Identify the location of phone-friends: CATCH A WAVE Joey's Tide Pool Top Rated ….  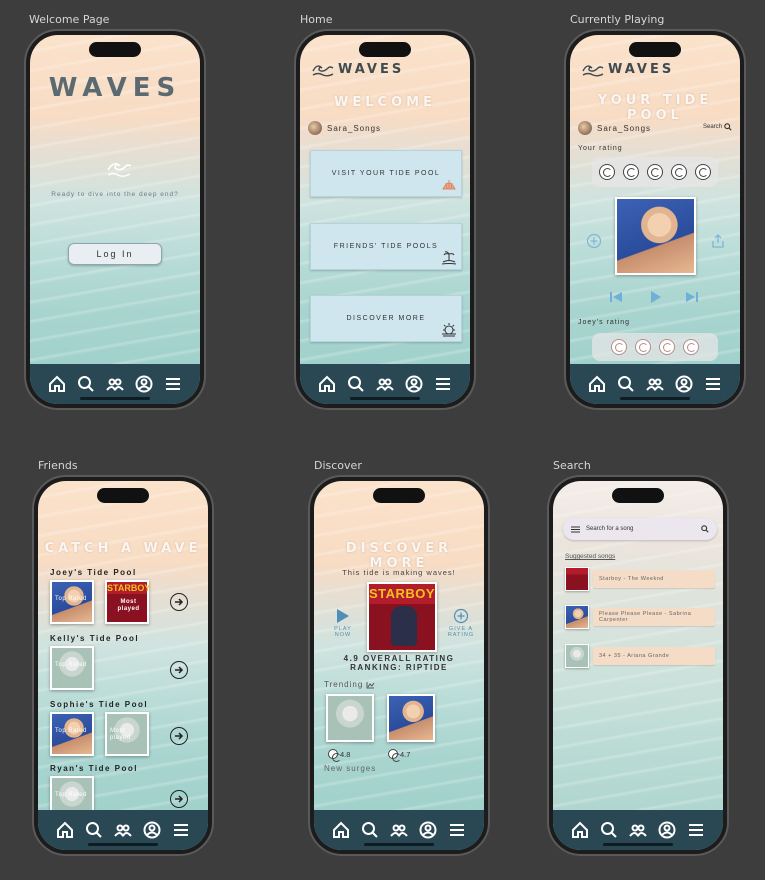
(123, 665).